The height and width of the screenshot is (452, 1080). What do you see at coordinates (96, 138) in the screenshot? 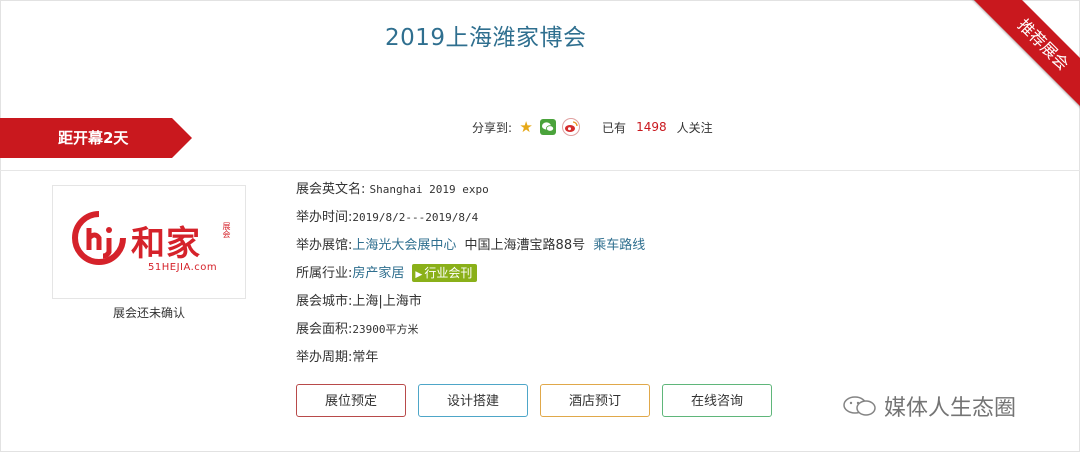
I see `countdown-banner: 距开幕2天` at bounding box center [96, 138].